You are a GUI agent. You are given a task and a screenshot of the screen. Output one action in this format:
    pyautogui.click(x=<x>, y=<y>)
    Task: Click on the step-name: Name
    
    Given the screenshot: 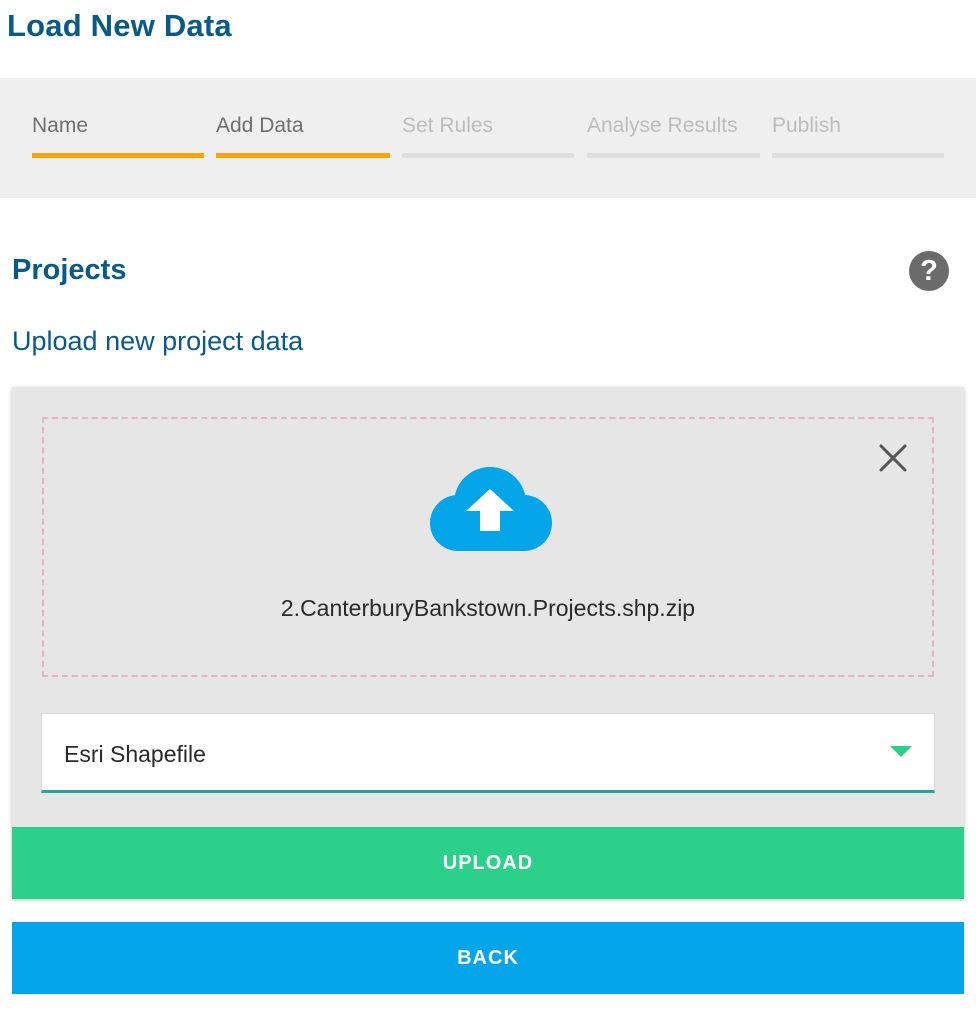 What is the action you would take?
    pyautogui.click(x=118, y=137)
    